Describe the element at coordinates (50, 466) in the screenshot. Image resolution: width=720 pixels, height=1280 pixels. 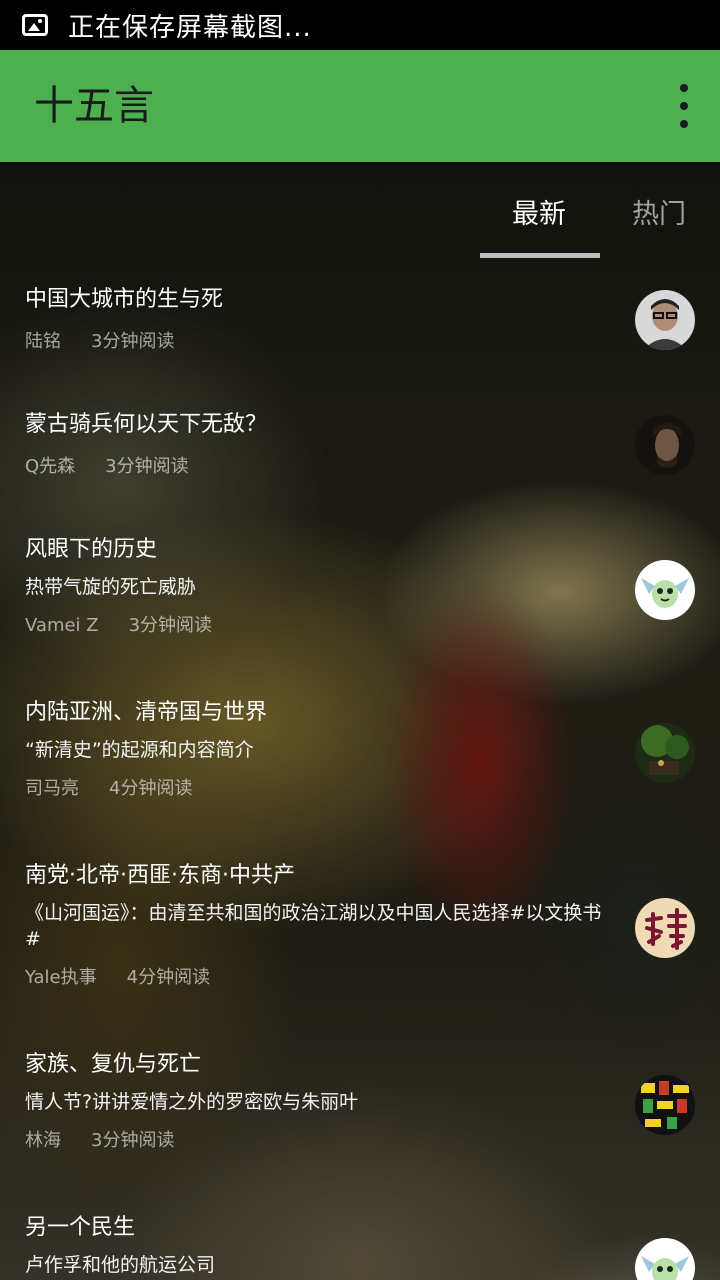
I see `article-author: Q先森` at that location.